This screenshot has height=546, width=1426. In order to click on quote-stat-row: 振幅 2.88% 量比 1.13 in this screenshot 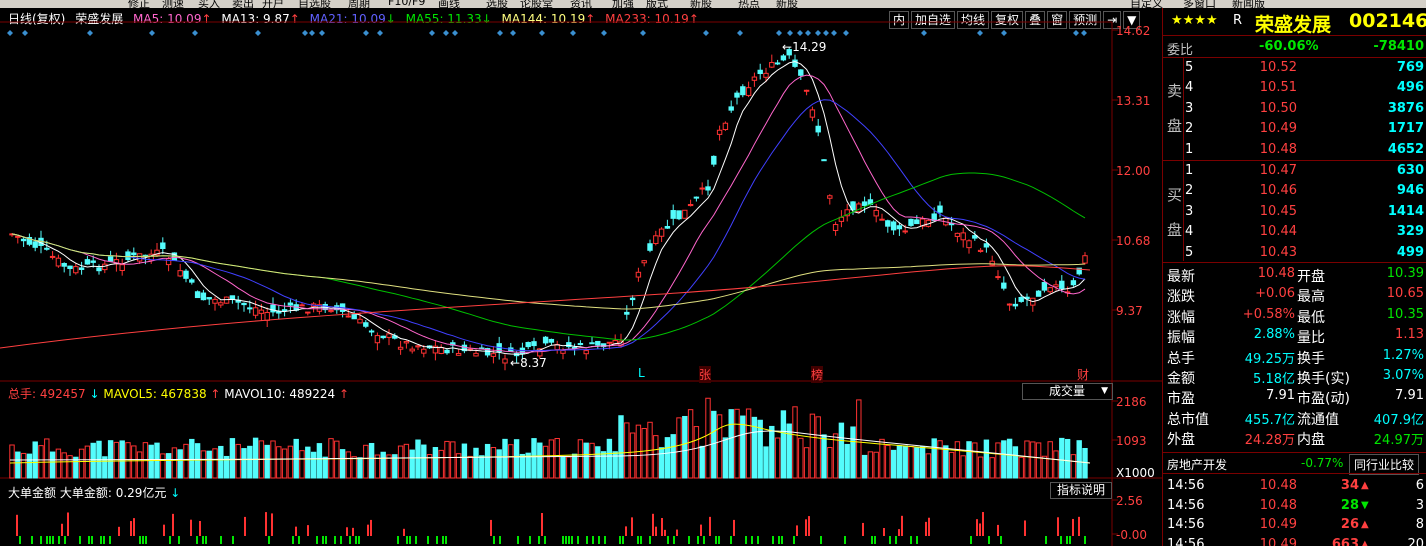, I will do `click(1294, 335)`.